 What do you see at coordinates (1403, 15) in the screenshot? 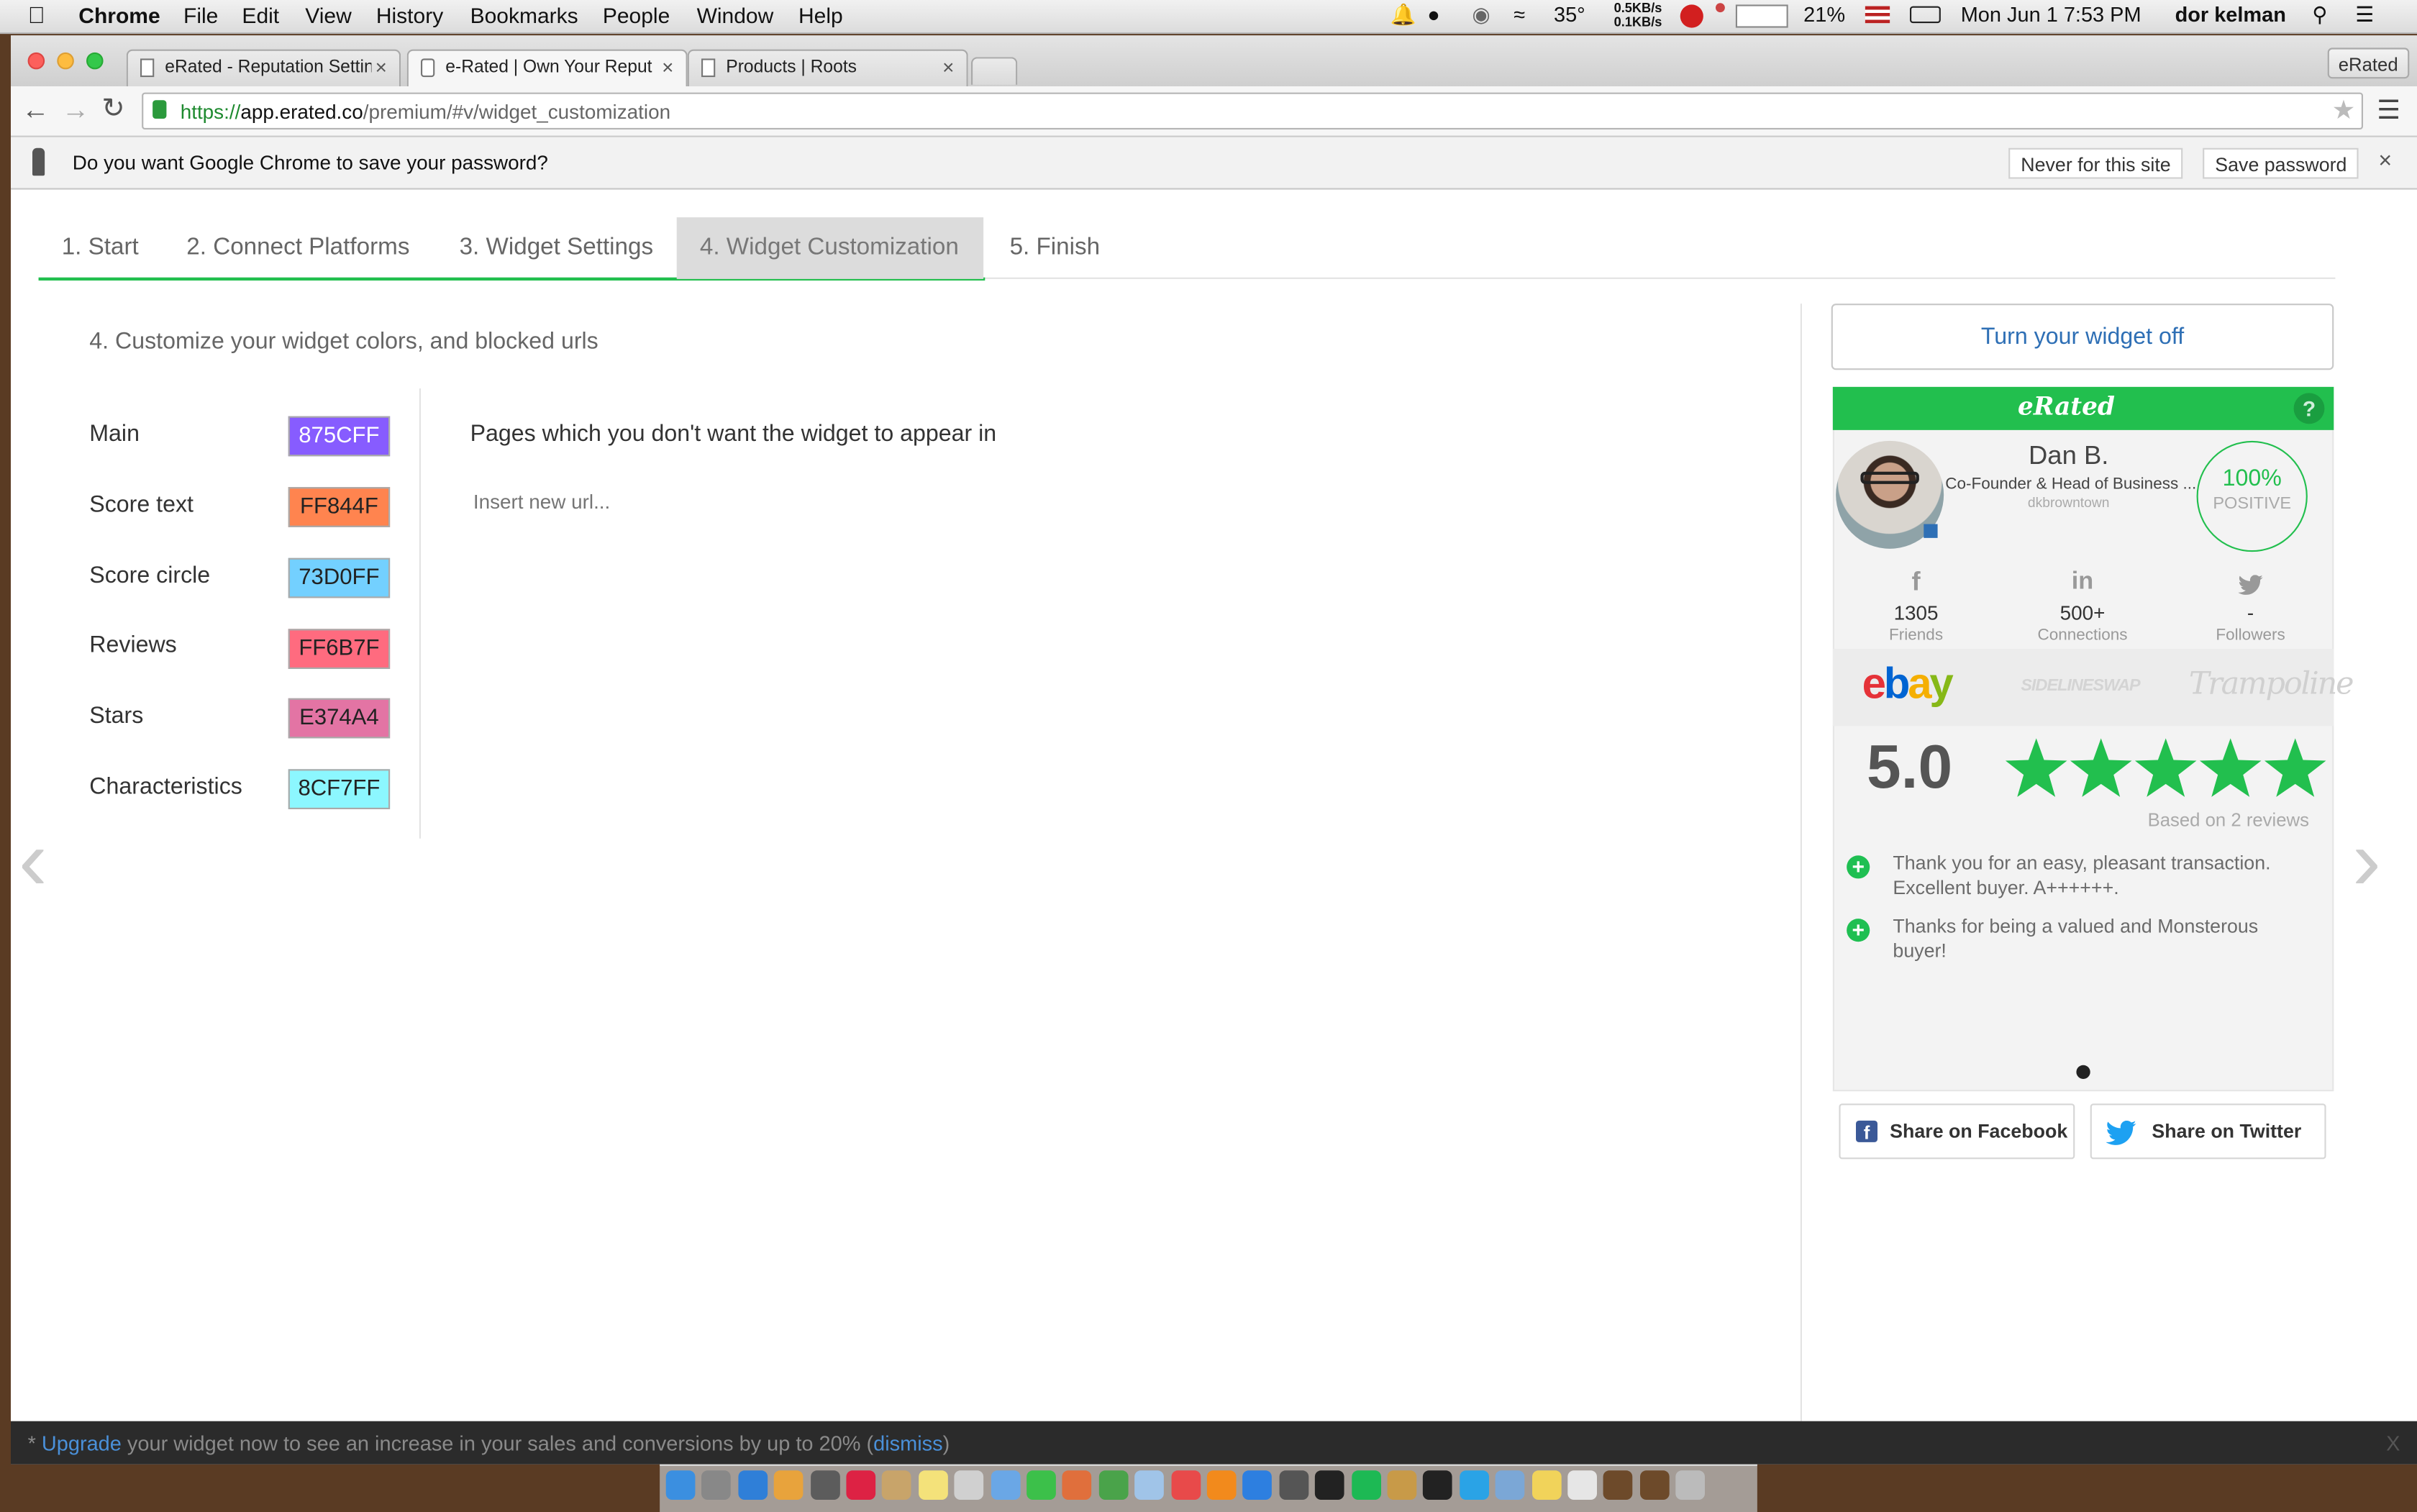
I see `bell-icon: 🔔` at bounding box center [1403, 15].